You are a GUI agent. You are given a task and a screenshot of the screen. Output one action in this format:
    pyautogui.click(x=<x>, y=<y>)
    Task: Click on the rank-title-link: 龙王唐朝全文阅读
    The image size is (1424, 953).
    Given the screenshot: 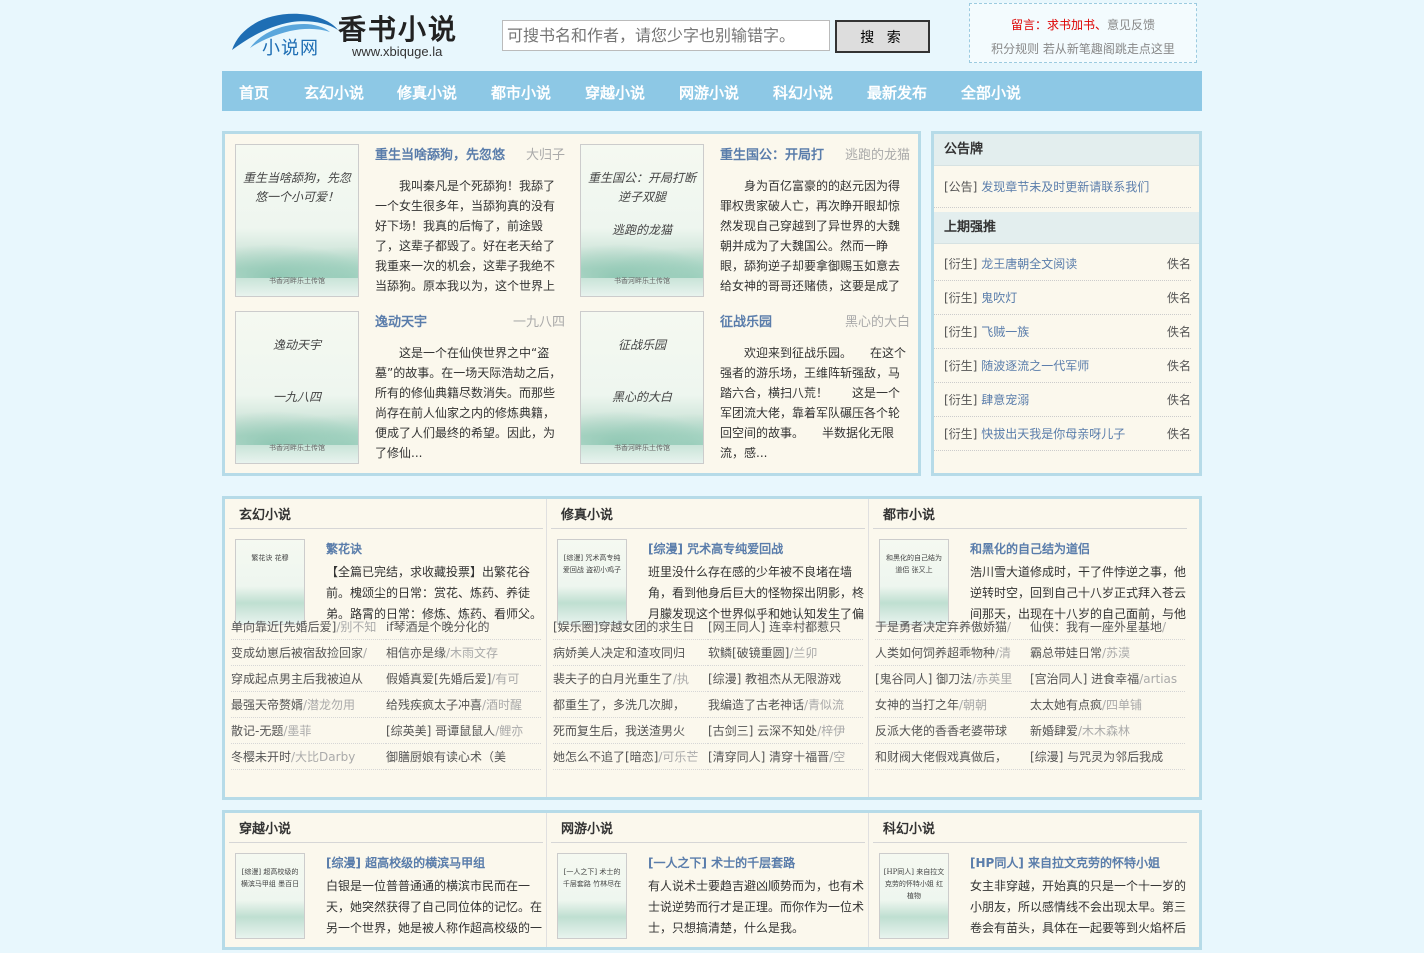 What is the action you would take?
    pyautogui.click(x=1029, y=264)
    